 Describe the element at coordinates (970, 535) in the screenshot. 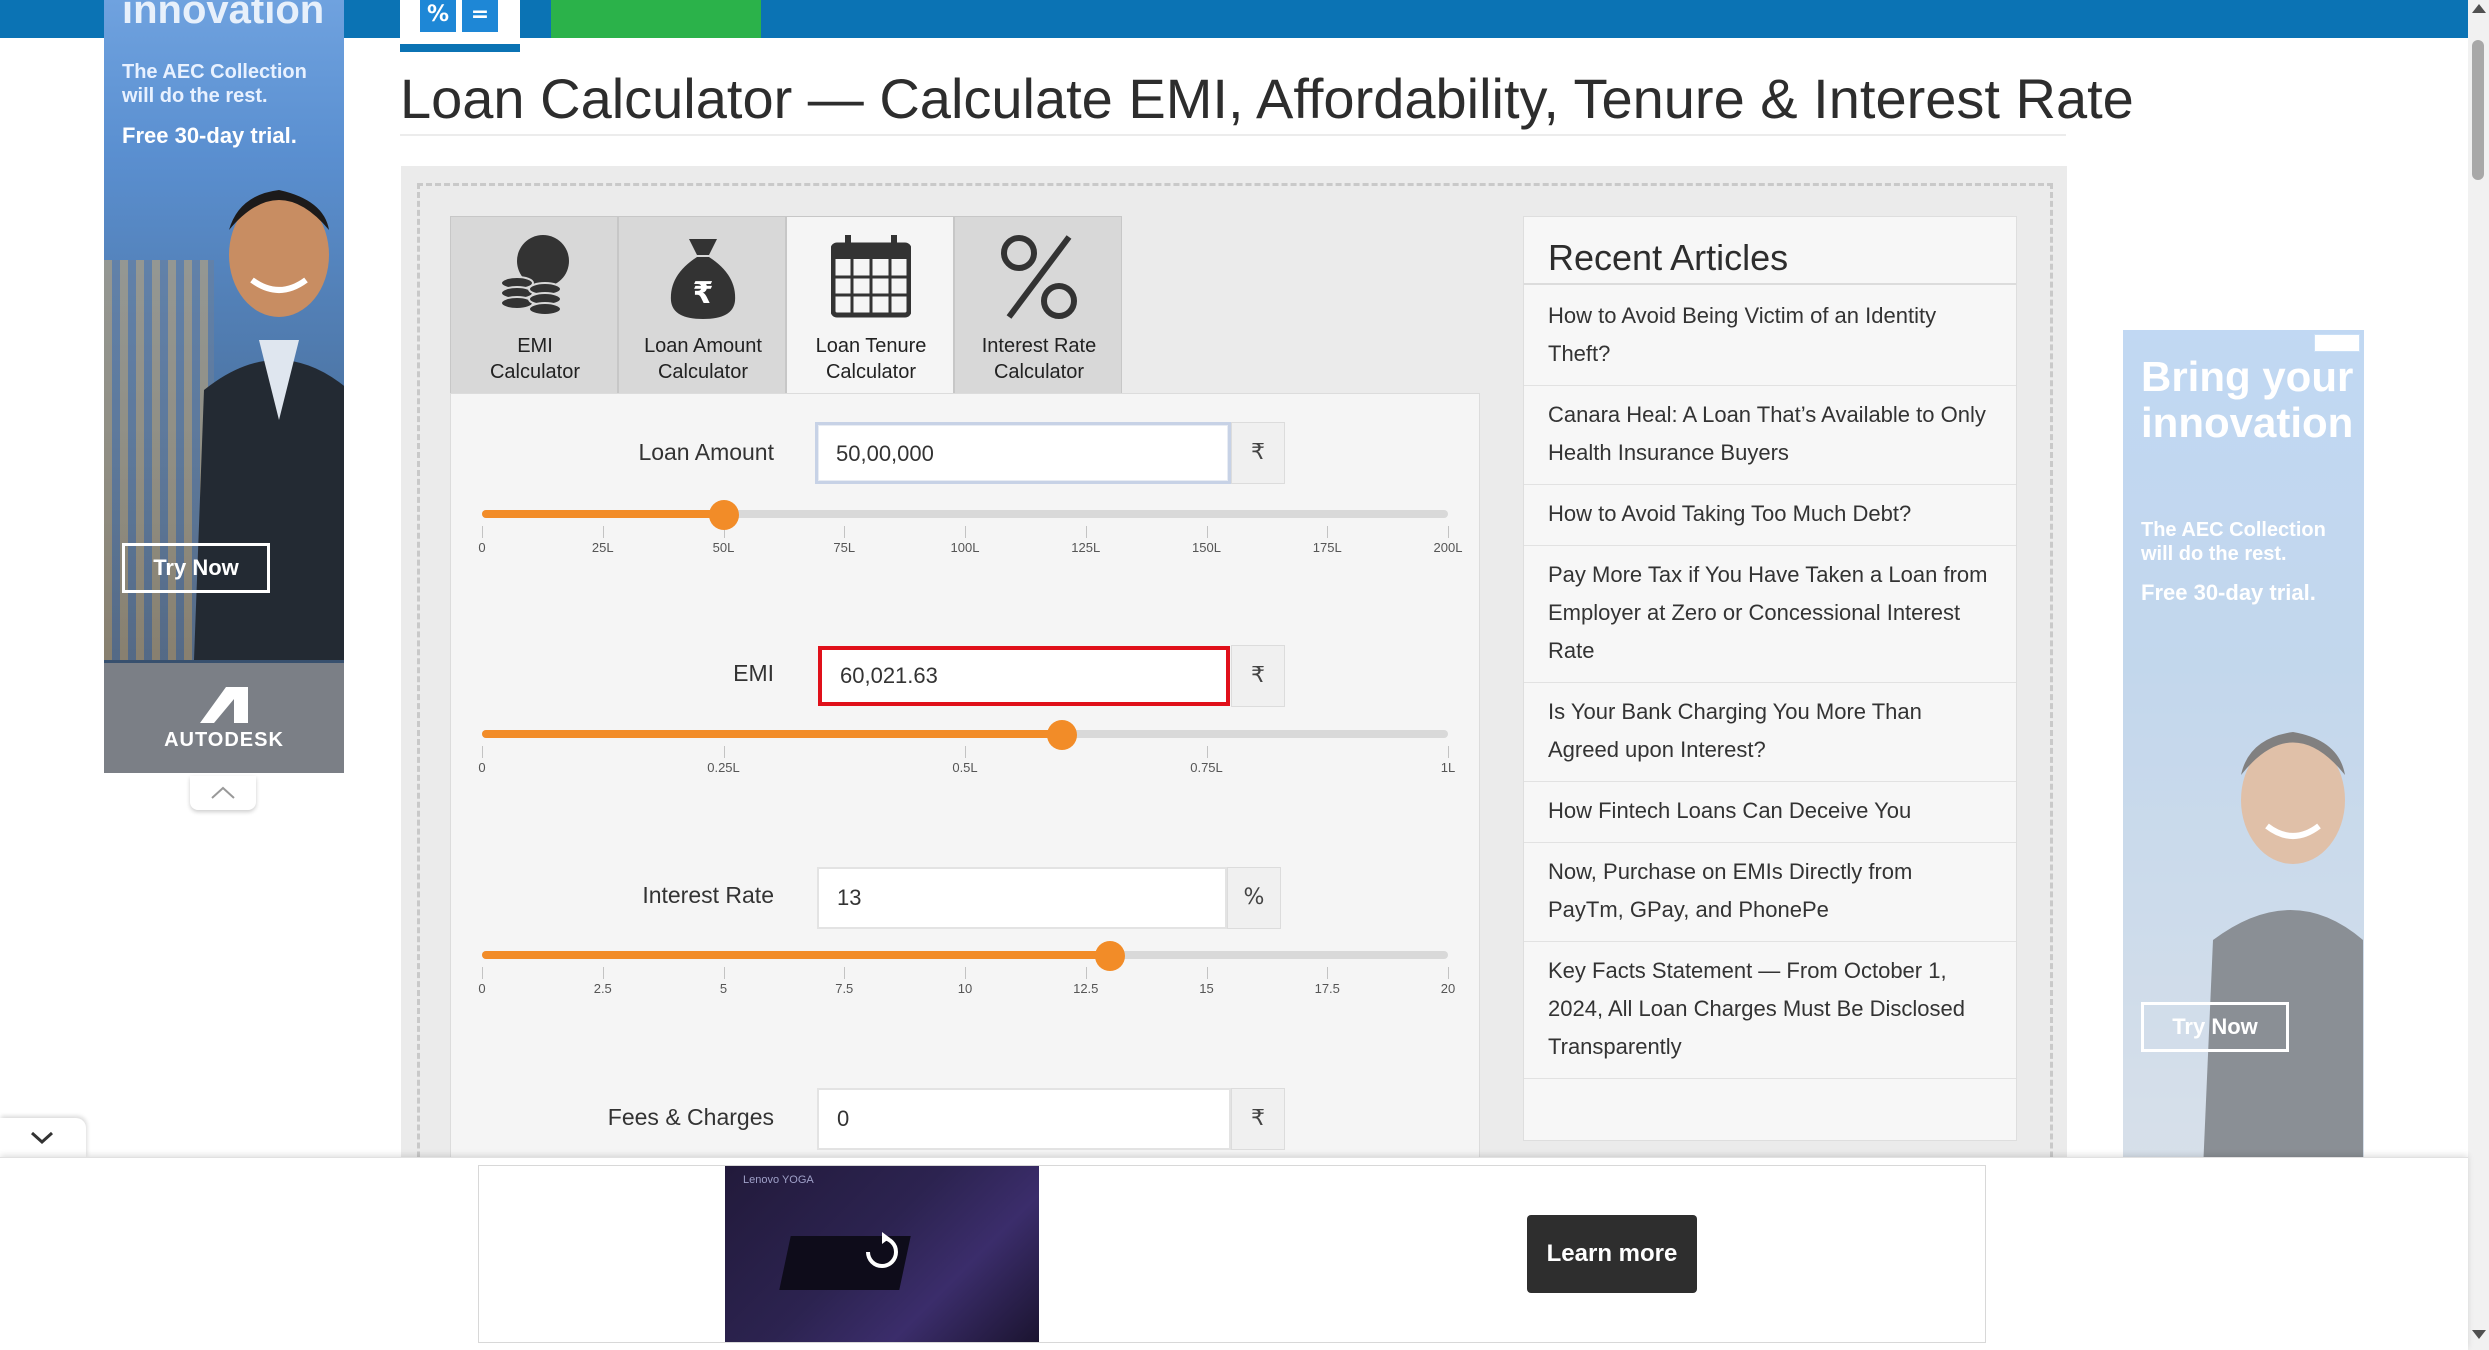

I see `loan-amount-slider: 0 25L 50L 75L 100L 125L 150L 175L 200L` at that location.